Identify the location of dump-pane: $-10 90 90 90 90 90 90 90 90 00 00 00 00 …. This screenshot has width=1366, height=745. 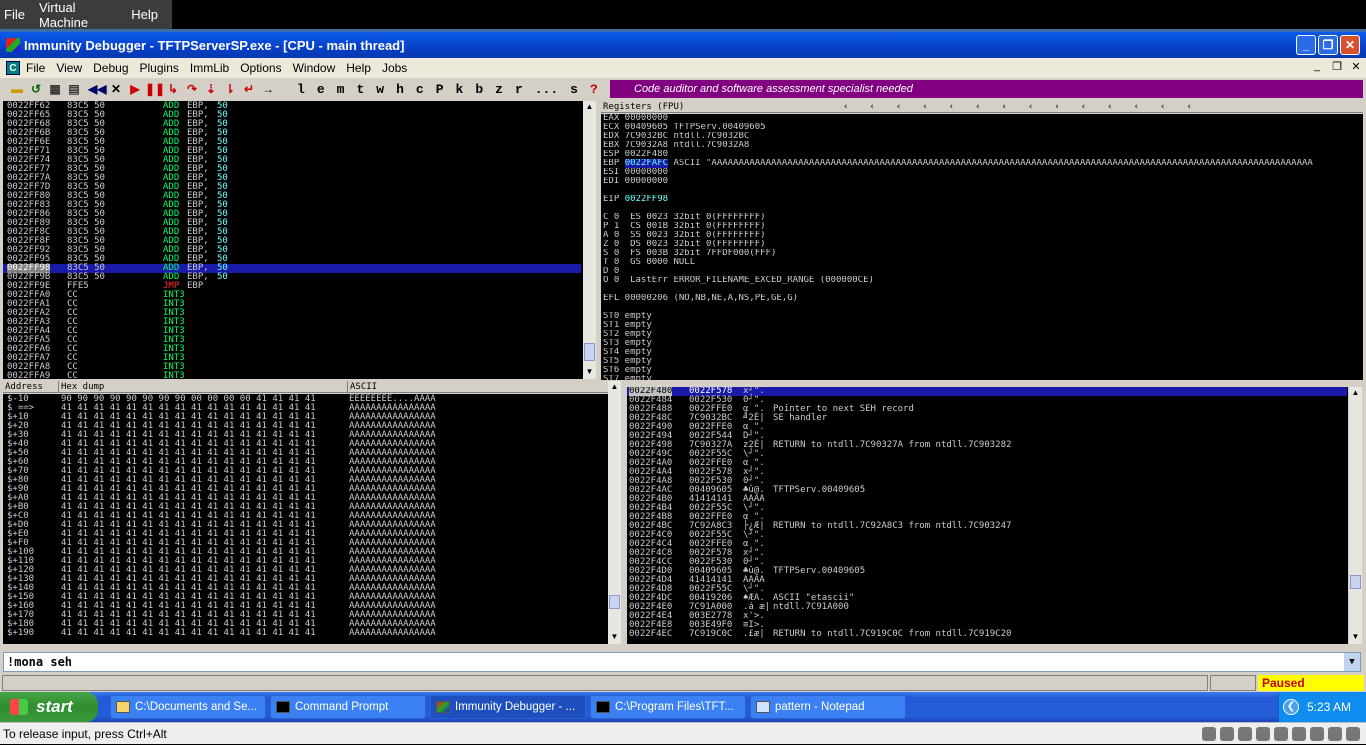
(305, 519).